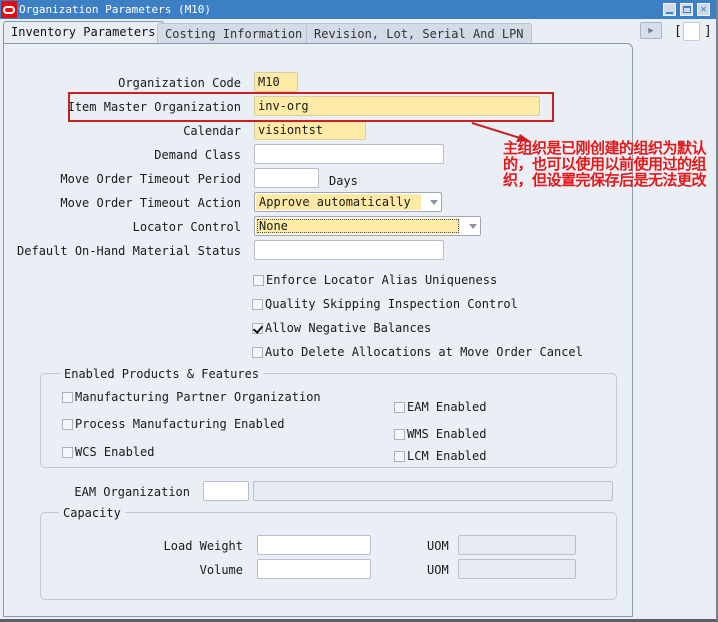 The height and width of the screenshot is (622, 718). I want to click on capacity-group, so click(328, 556).